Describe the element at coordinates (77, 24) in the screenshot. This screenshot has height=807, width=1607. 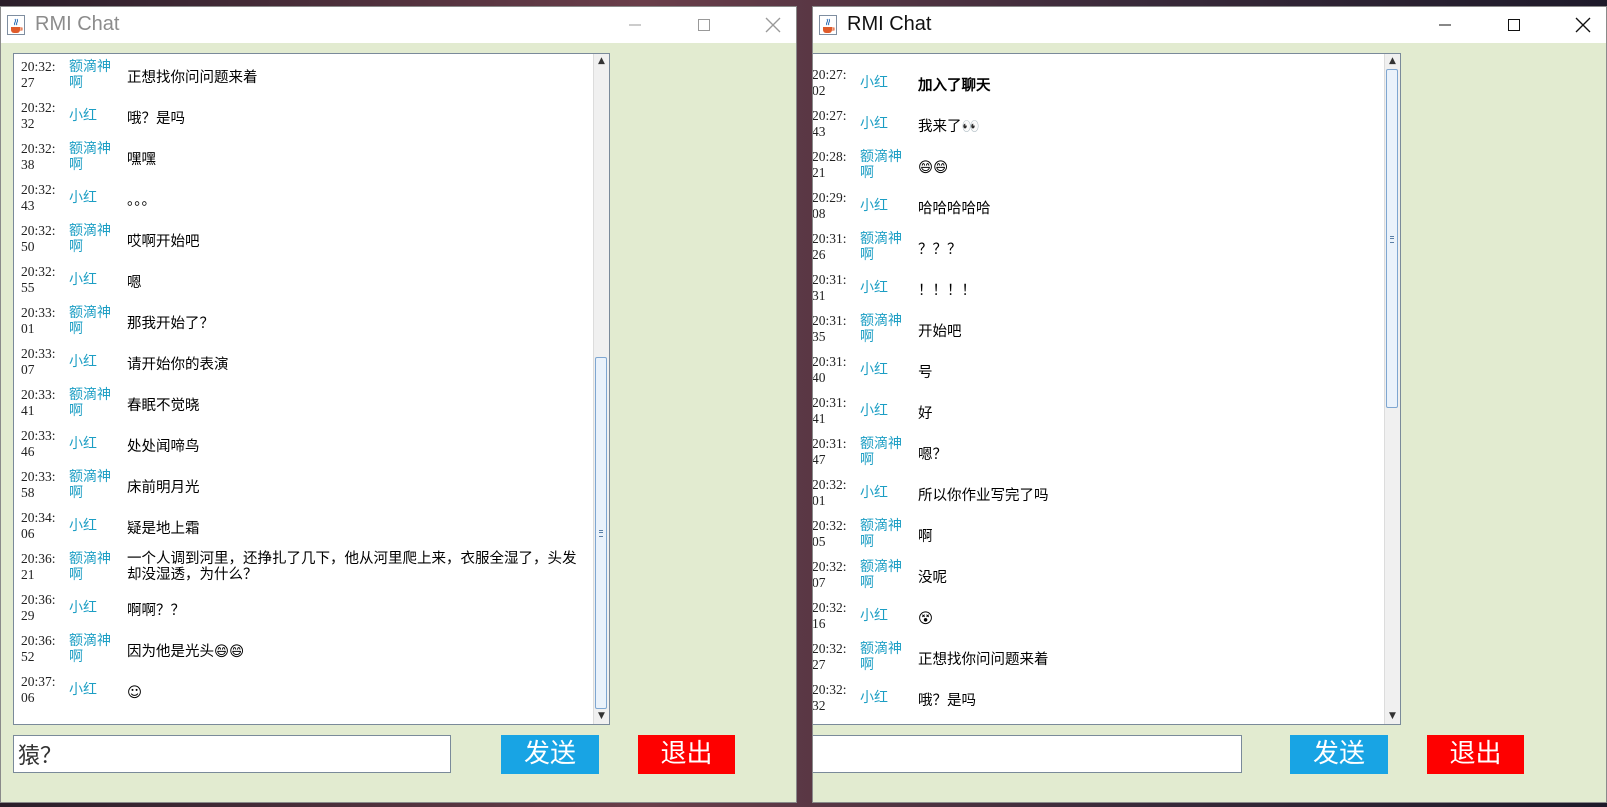
I see `window-title: RMI Chat` at that location.